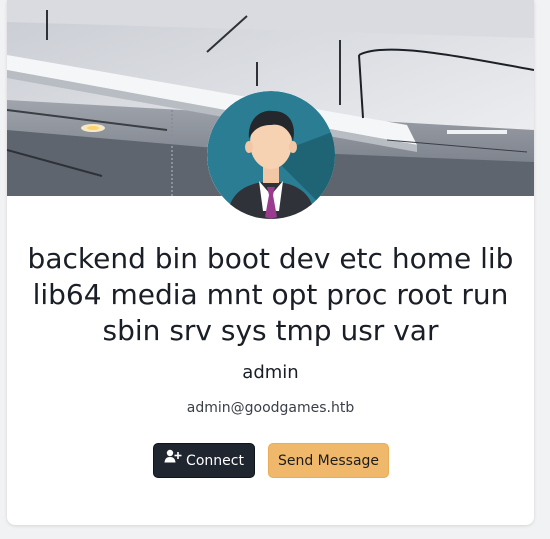  I want to click on send-message-button: Send Message, so click(328, 460).